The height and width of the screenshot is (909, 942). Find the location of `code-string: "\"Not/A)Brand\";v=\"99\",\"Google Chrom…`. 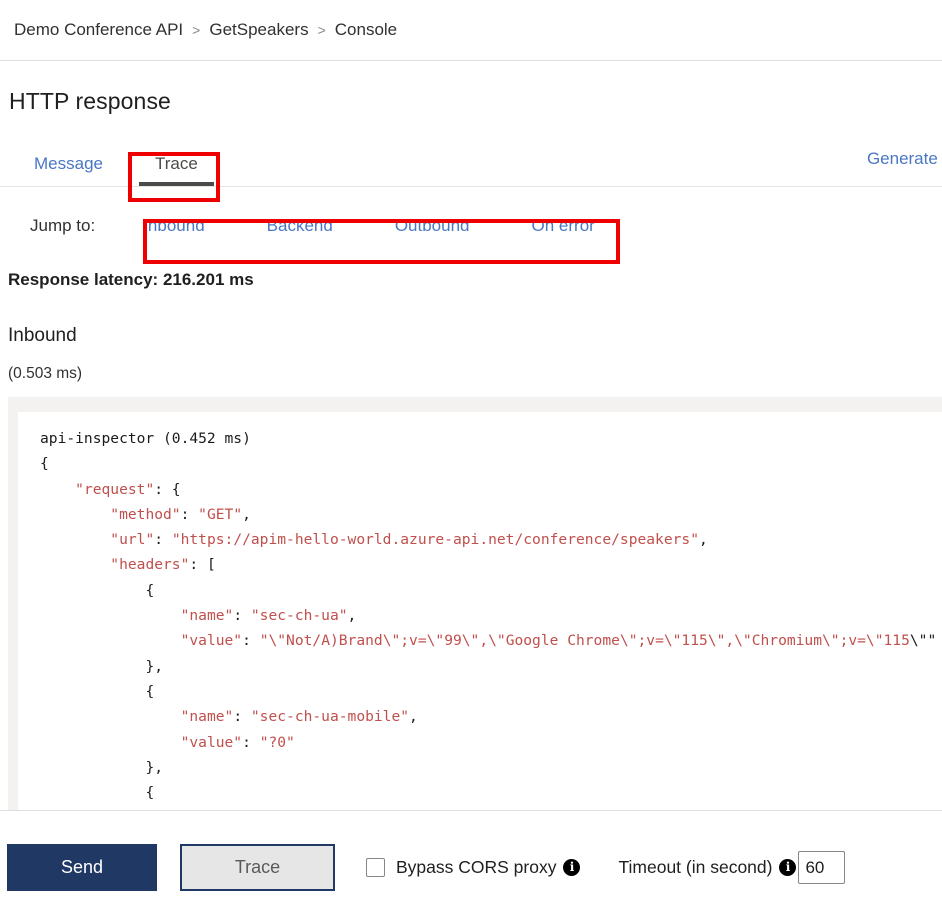

code-string: "\"Not/A)Brand\";v=\"99\",\"Google Chrom… is located at coordinates (584, 641).